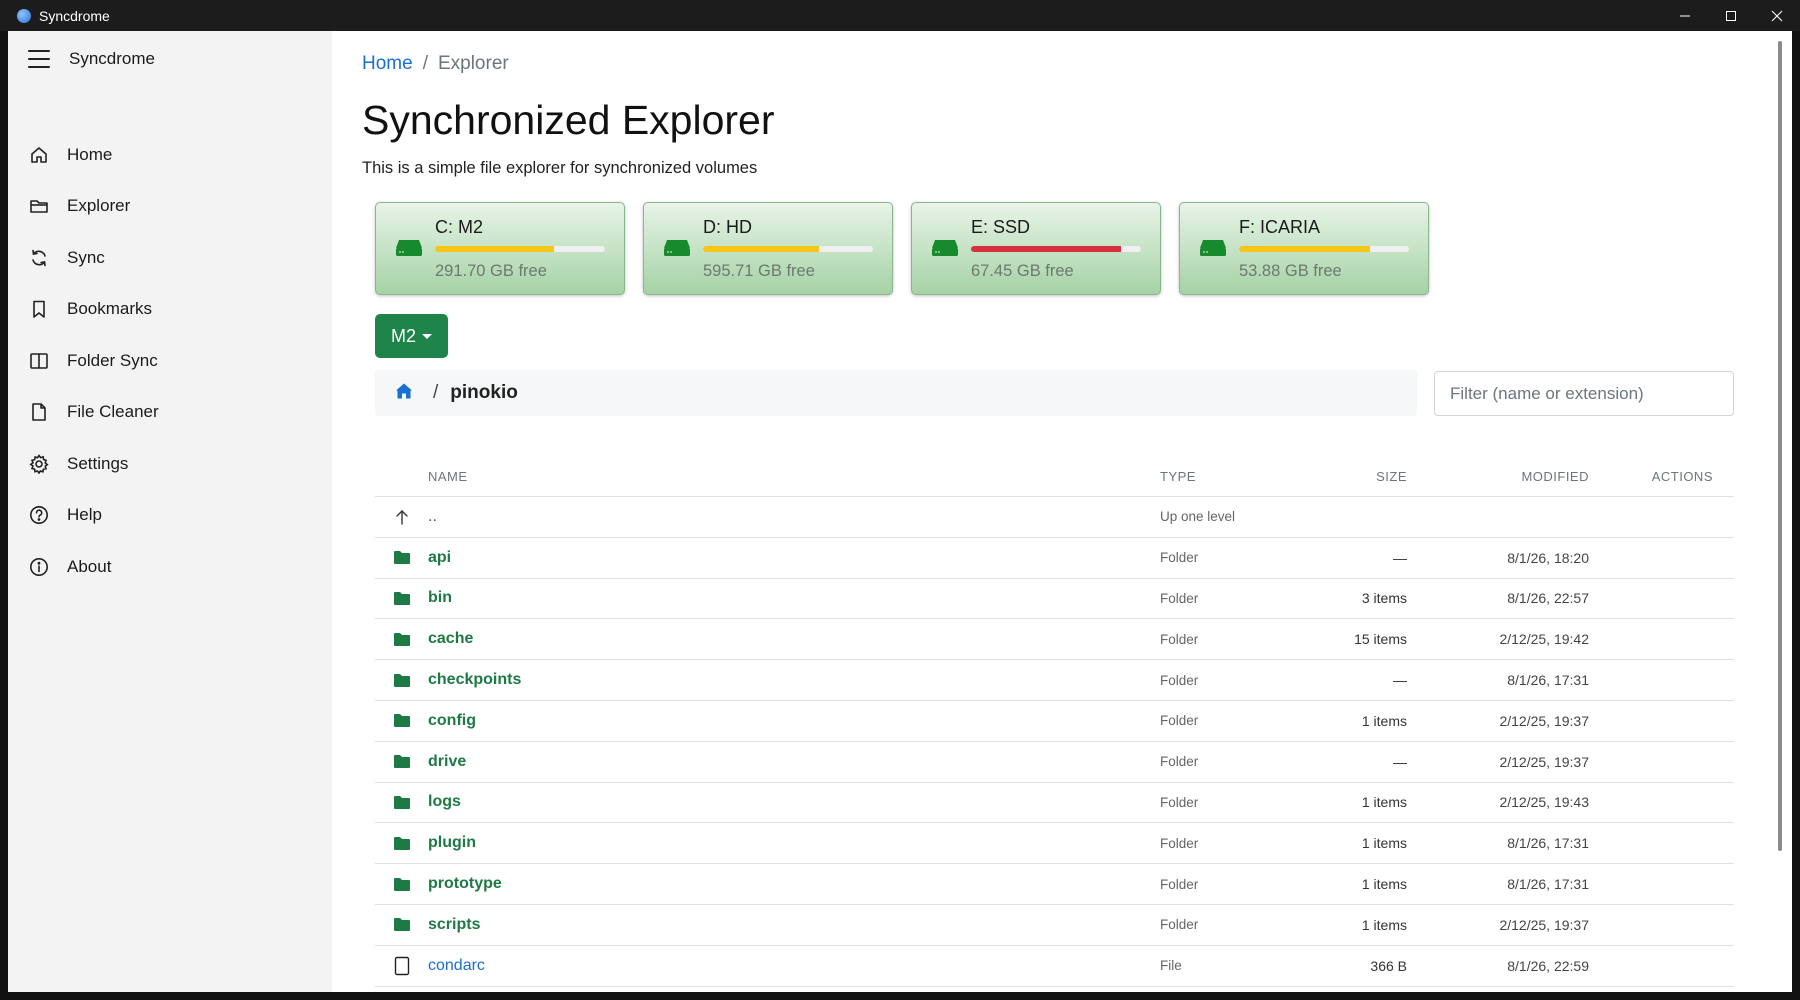 The width and height of the screenshot is (1800, 1000). I want to click on row-name: config, so click(794, 721).